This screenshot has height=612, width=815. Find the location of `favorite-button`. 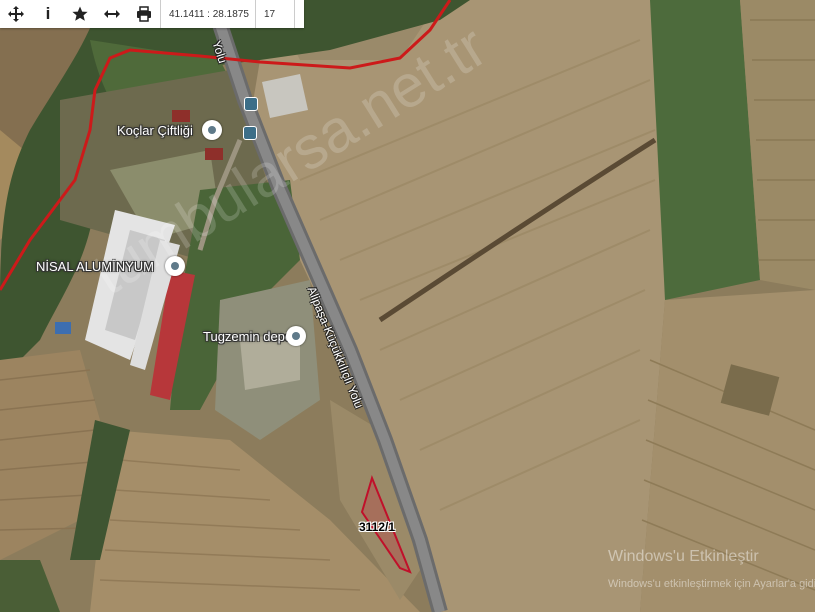

favorite-button is located at coordinates (80, 14).